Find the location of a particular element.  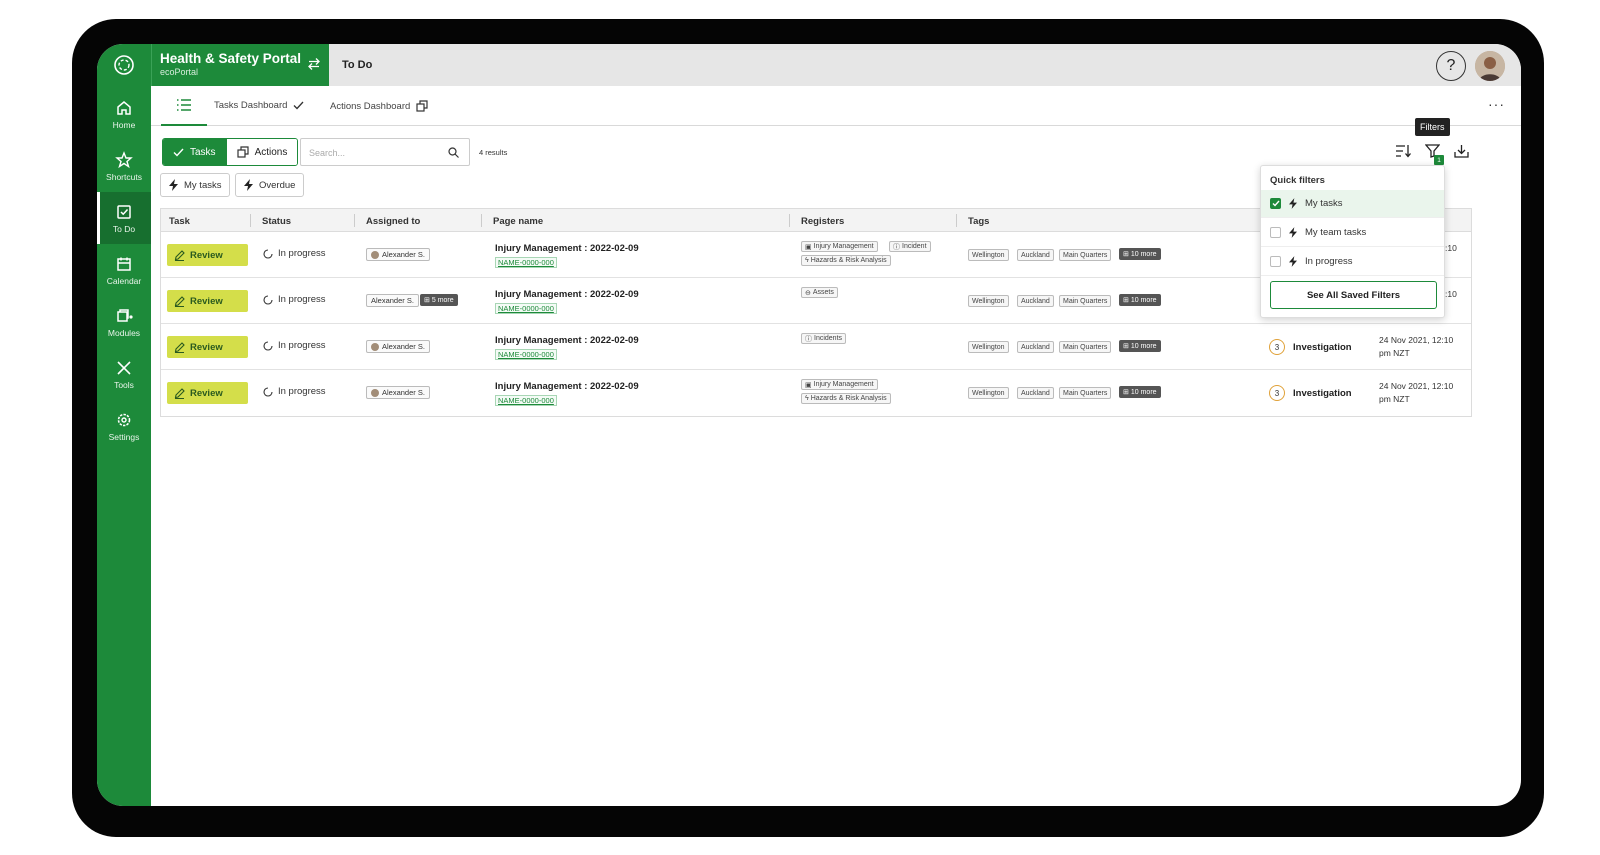

quick-filter-chip-my-tasks: My tasks is located at coordinates (195, 185).